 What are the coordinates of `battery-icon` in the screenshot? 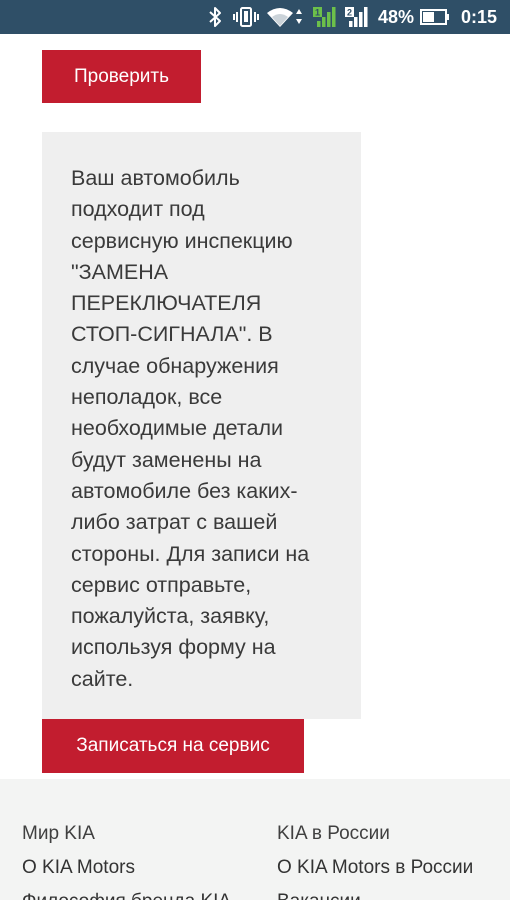 It's located at (435, 17).